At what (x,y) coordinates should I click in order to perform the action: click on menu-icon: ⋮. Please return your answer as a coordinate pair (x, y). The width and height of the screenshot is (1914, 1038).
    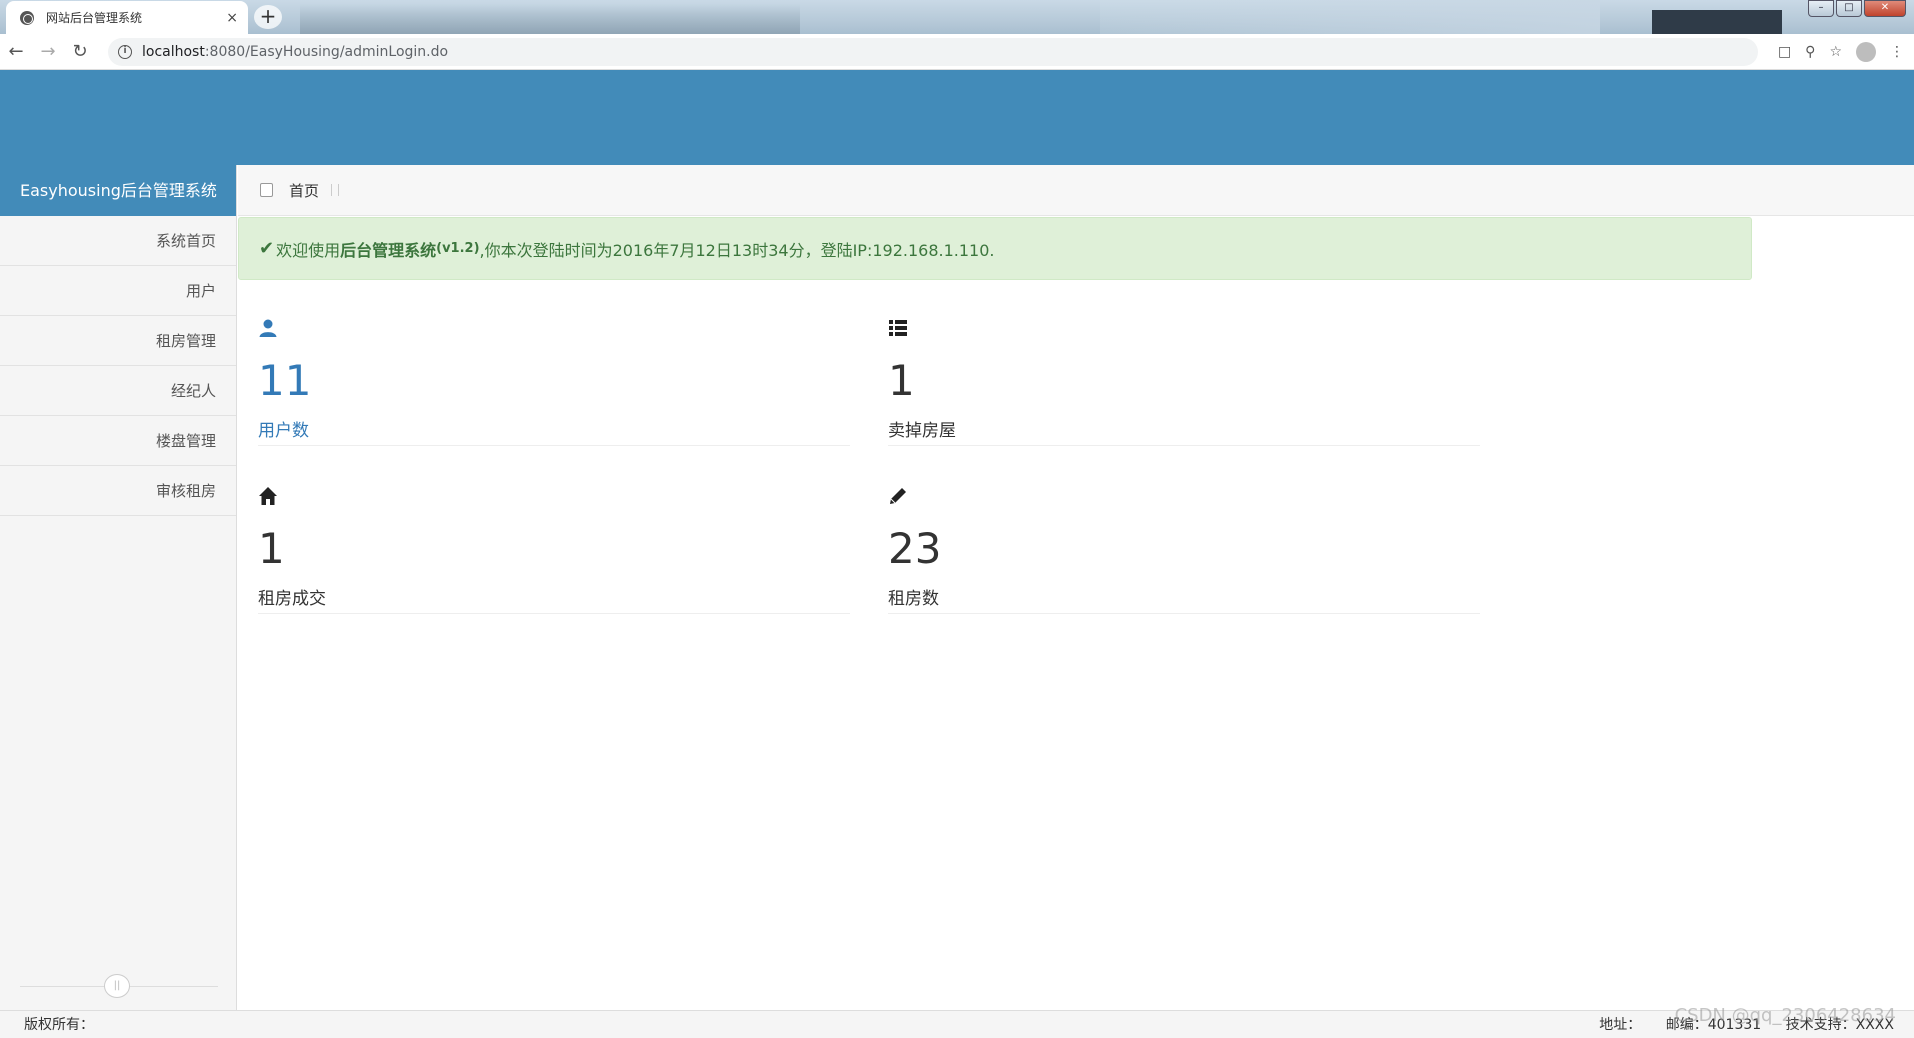
    Looking at the image, I should click on (1897, 52).